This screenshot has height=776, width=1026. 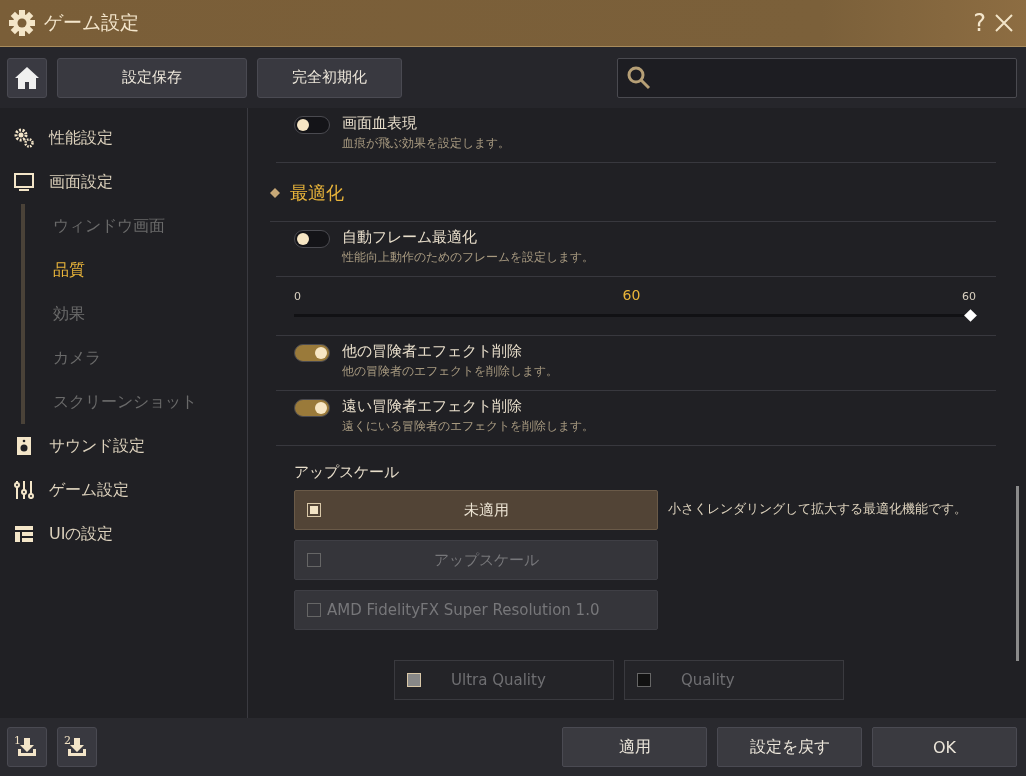 What do you see at coordinates (92, 22) in the screenshot?
I see `window-title: ゲーム設定` at bounding box center [92, 22].